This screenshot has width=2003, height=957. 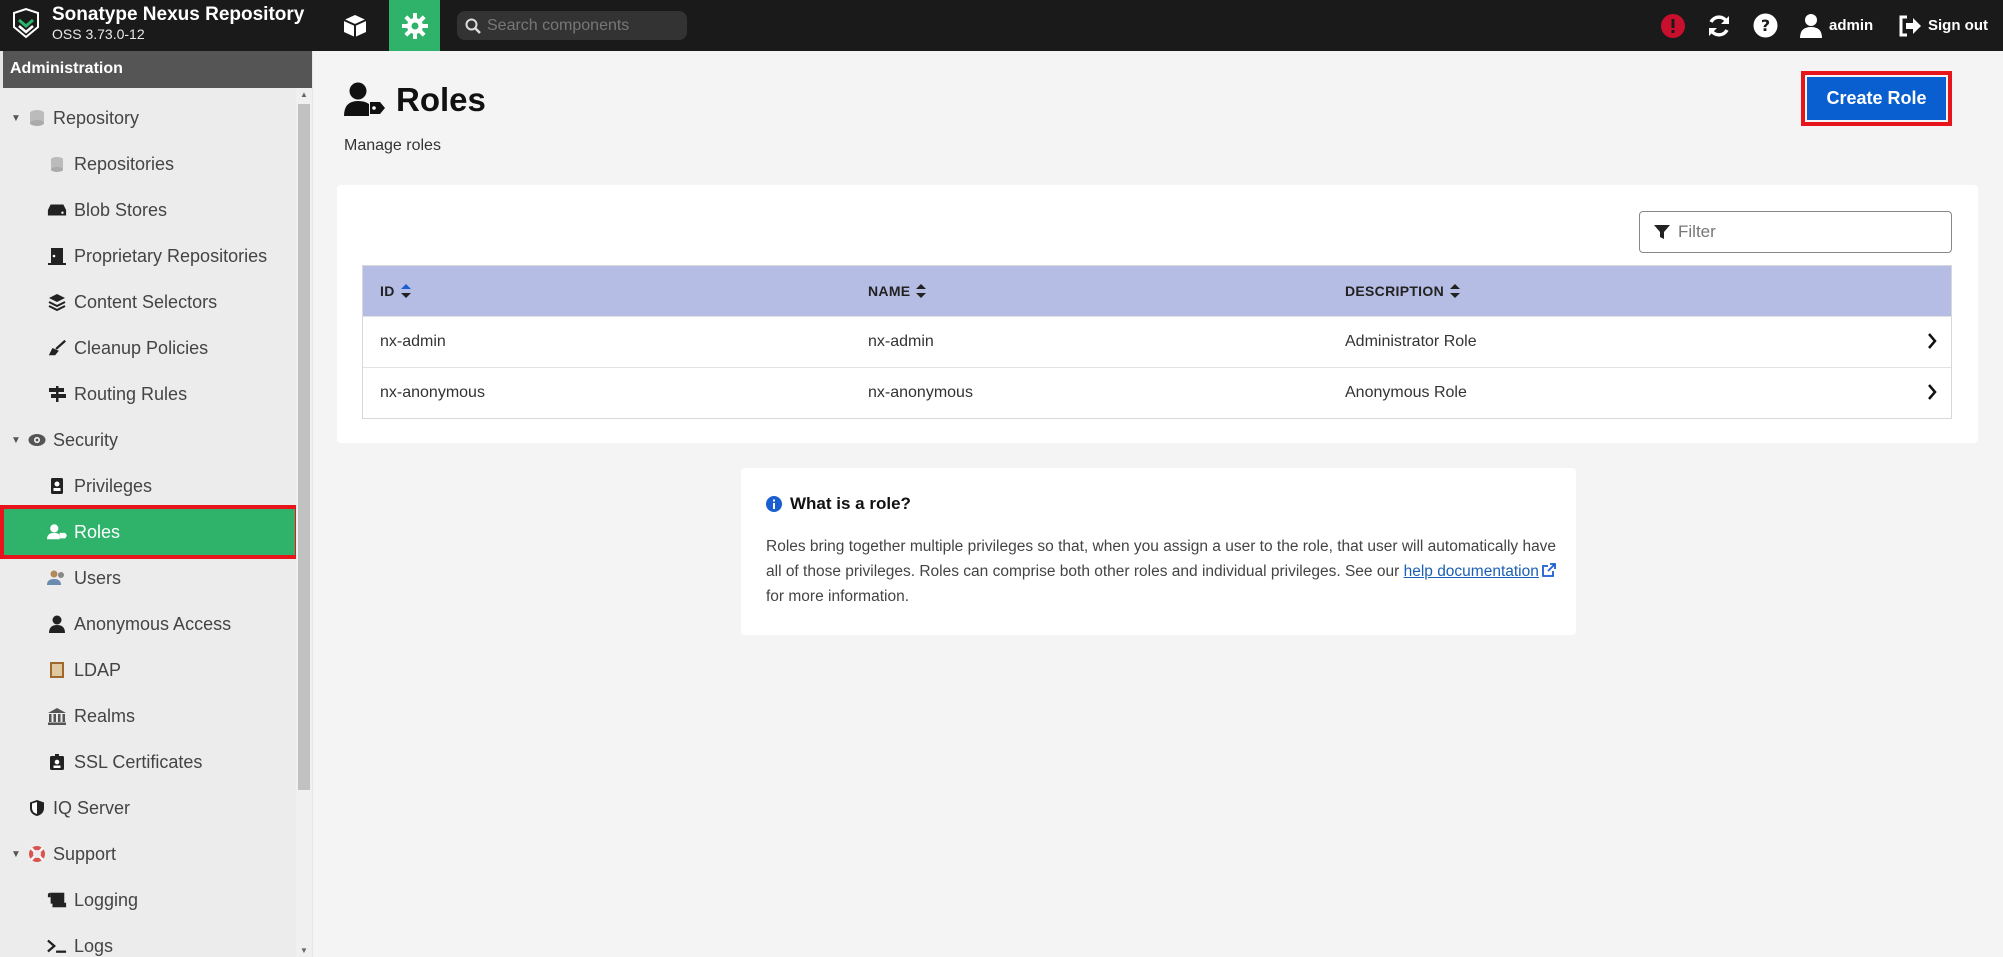 I want to click on help-documentation-link: help documentation, so click(x=1471, y=571).